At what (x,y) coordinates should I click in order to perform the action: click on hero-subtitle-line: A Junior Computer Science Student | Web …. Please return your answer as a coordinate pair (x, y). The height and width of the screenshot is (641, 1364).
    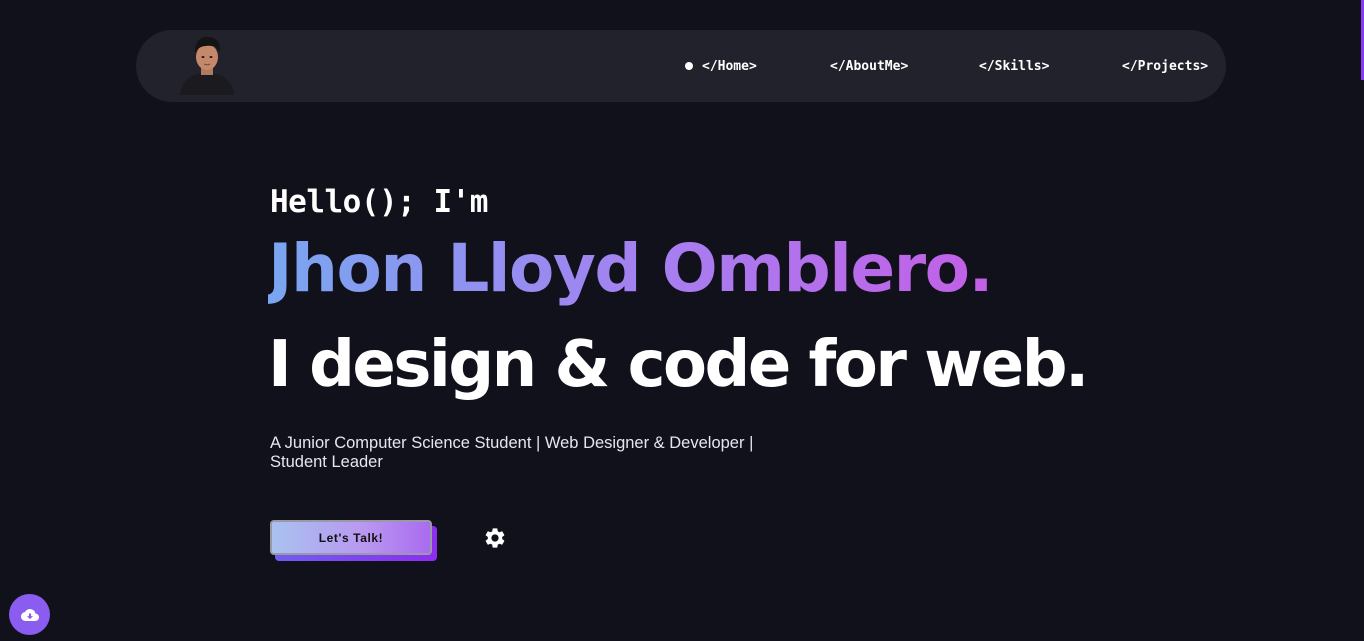
    Looking at the image, I should click on (512, 443).